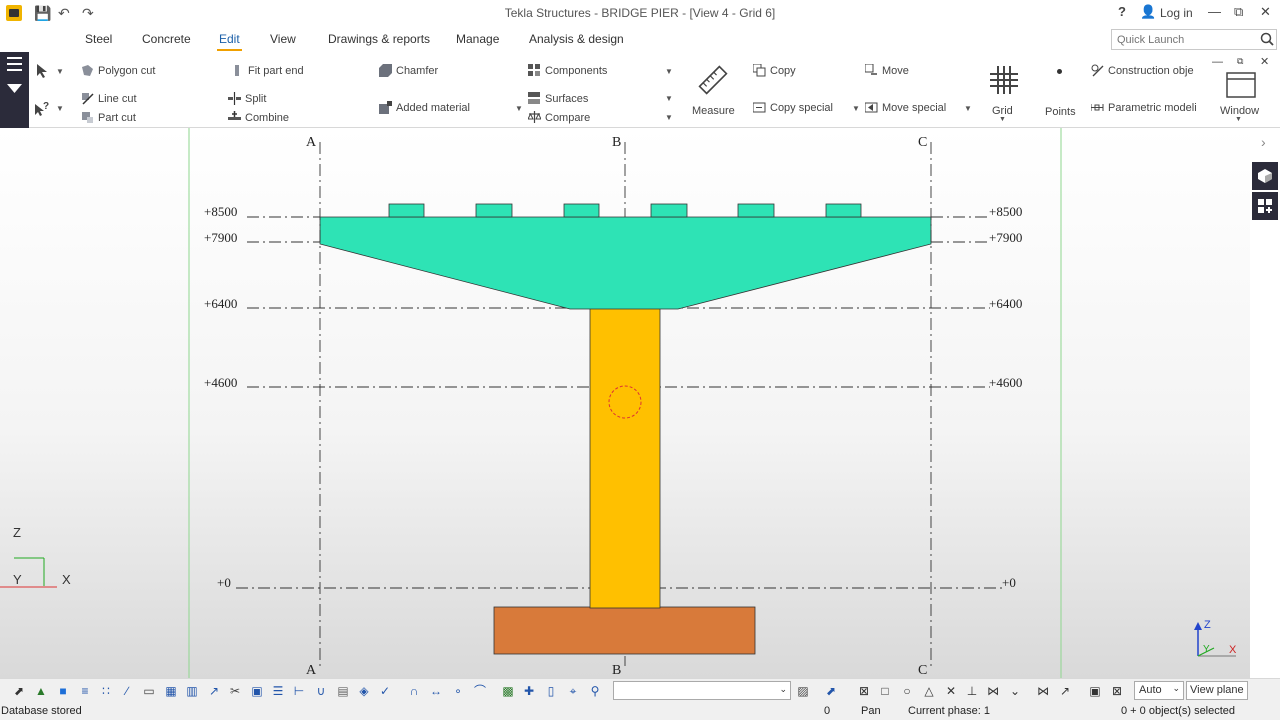  Describe the element at coordinates (1240, 61) in the screenshot. I see `ribbon-restore-button: ⧉` at that location.